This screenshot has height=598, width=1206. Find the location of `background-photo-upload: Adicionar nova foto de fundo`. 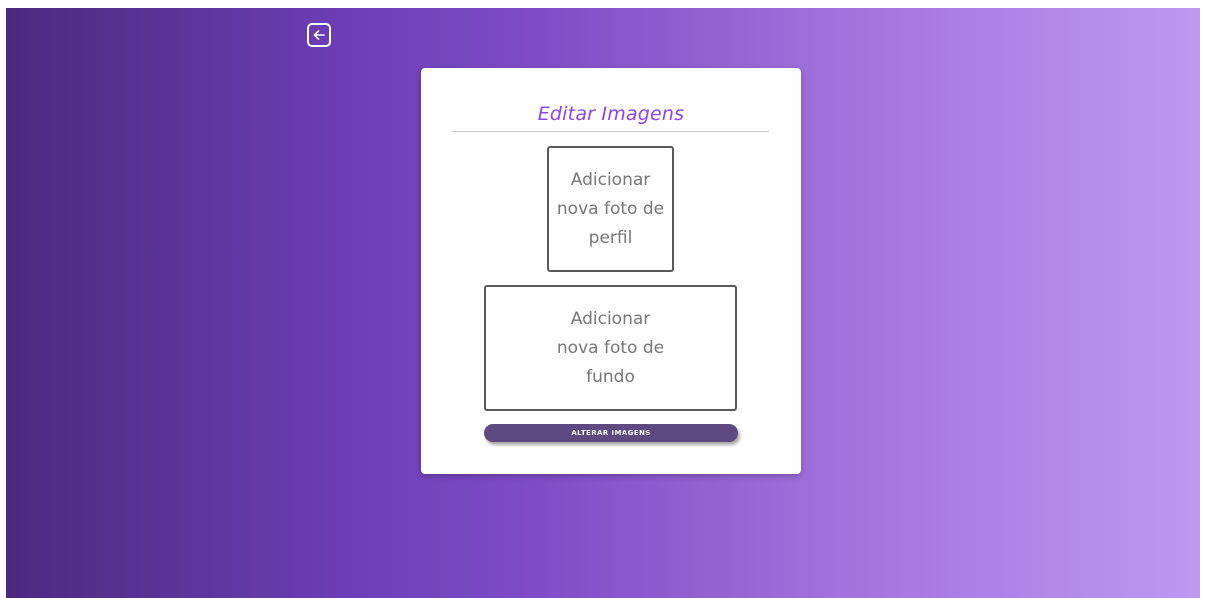

background-photo-upload: Adicionar nova foto de fundo is located at coordinates (610, 348).